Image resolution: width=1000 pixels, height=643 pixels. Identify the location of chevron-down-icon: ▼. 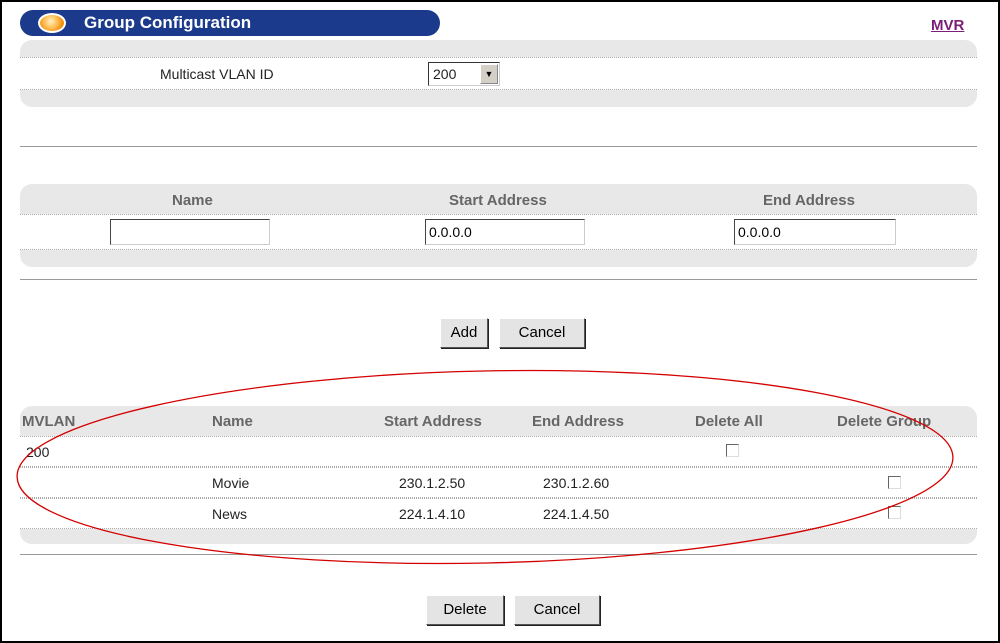
(489, 74).